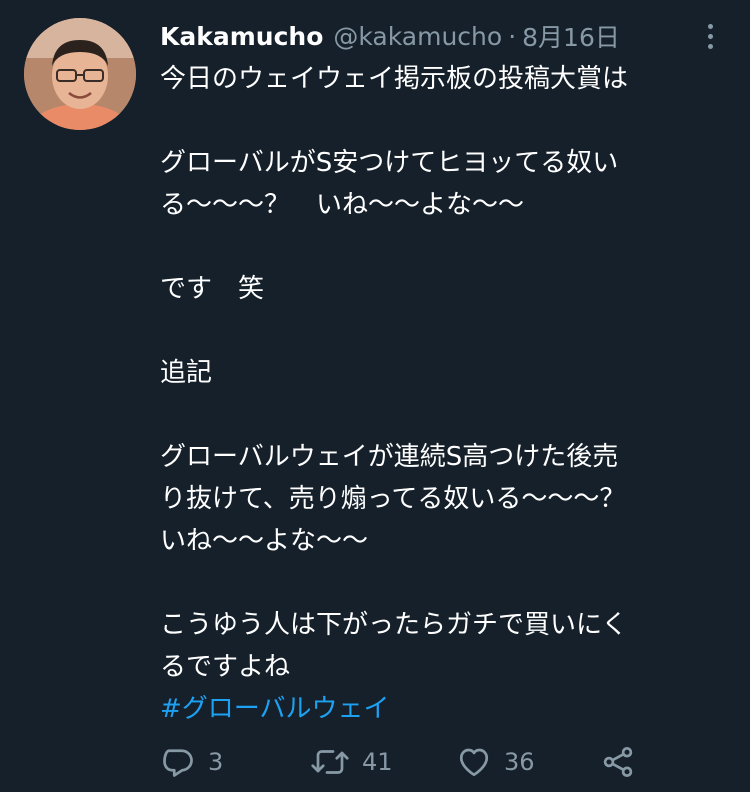 This screenshot has width=750, height=792. I want to click on tweet-line: です 笑, so click(212, 289).